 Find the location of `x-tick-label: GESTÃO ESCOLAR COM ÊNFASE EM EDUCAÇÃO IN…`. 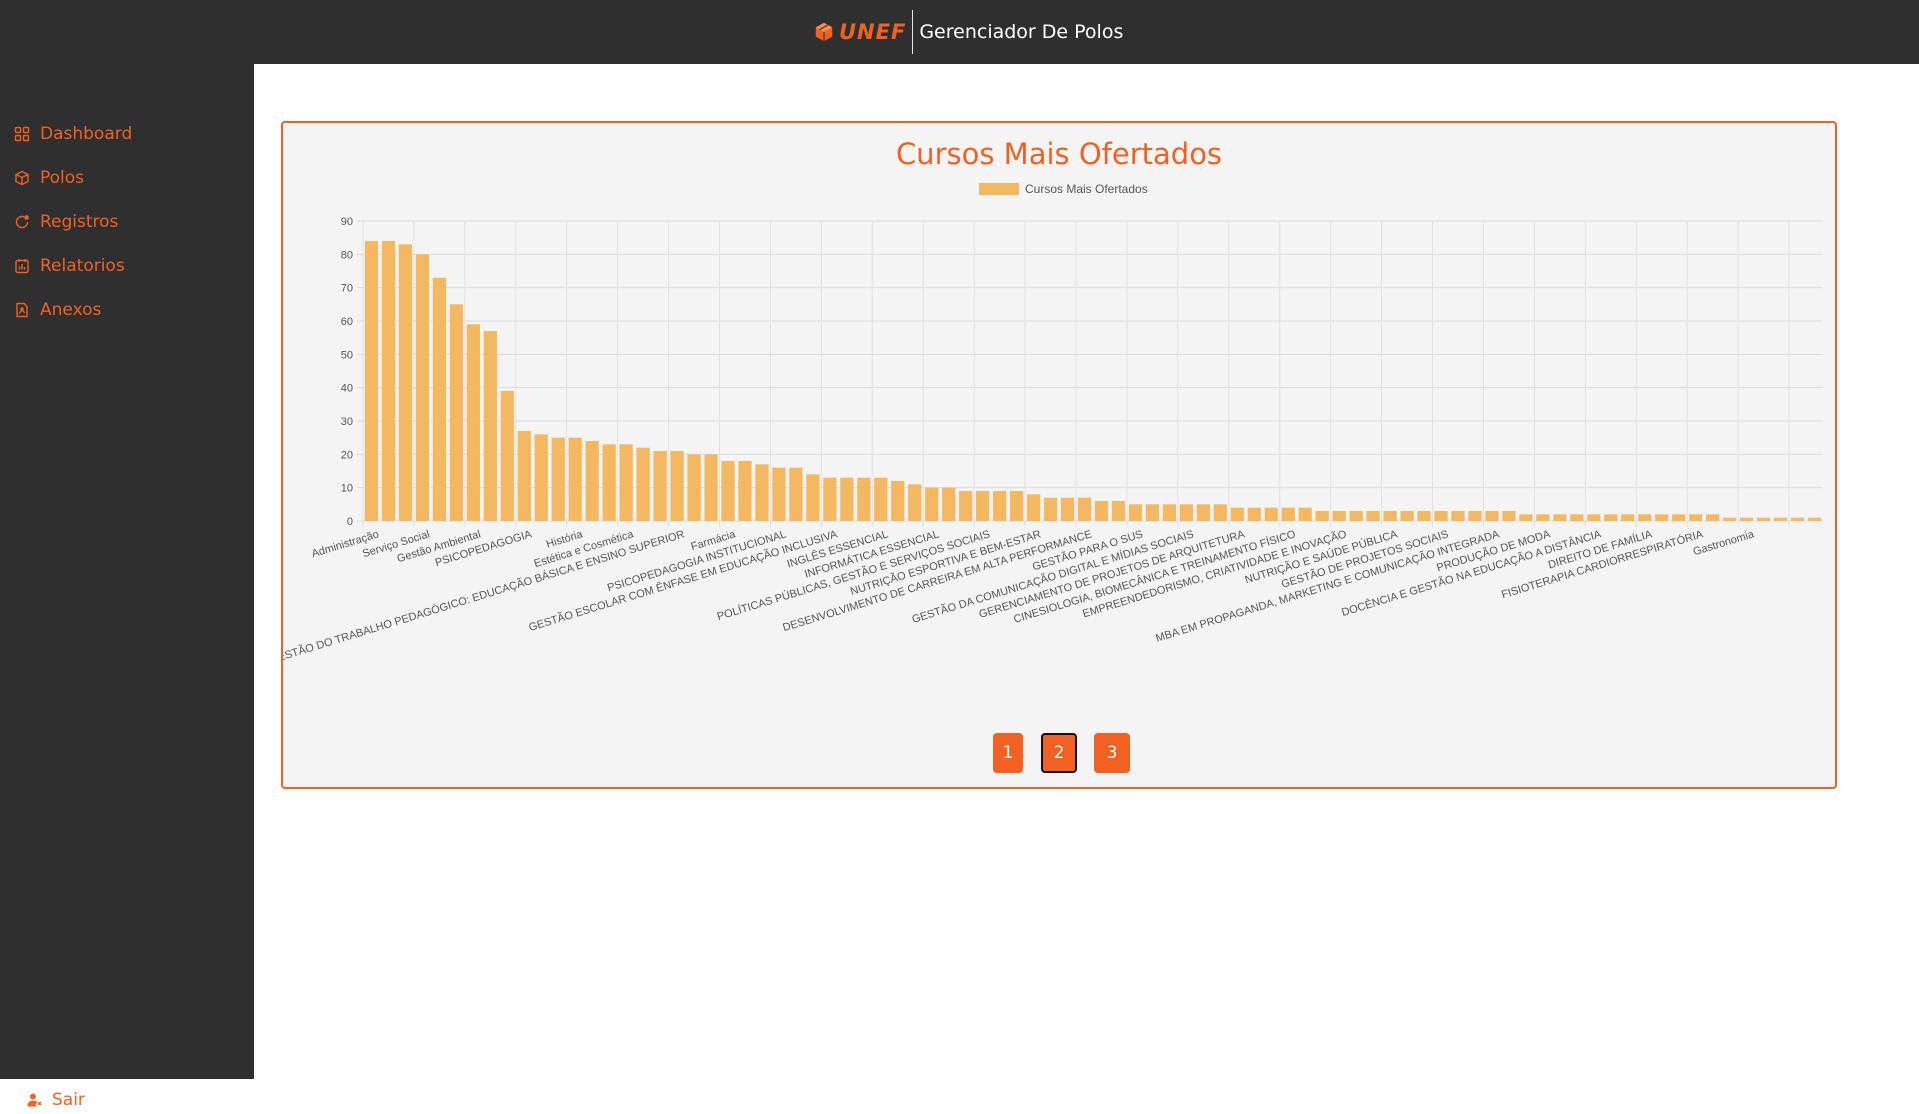

x-tick-label: GESTÃO ESCOLAR COM ÊNFASE EM EDUCAÇÃO IN… is located at coordinates (683, 580).